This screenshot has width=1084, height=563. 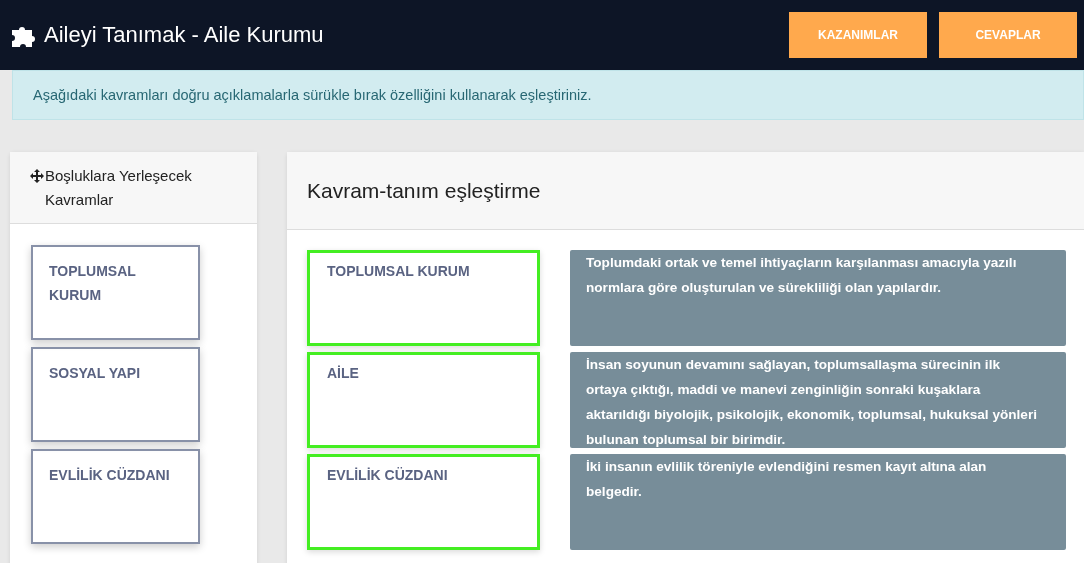 I want to click on drop-zone: TOPLUMSAL KURUM, so click(x=423, y=298).